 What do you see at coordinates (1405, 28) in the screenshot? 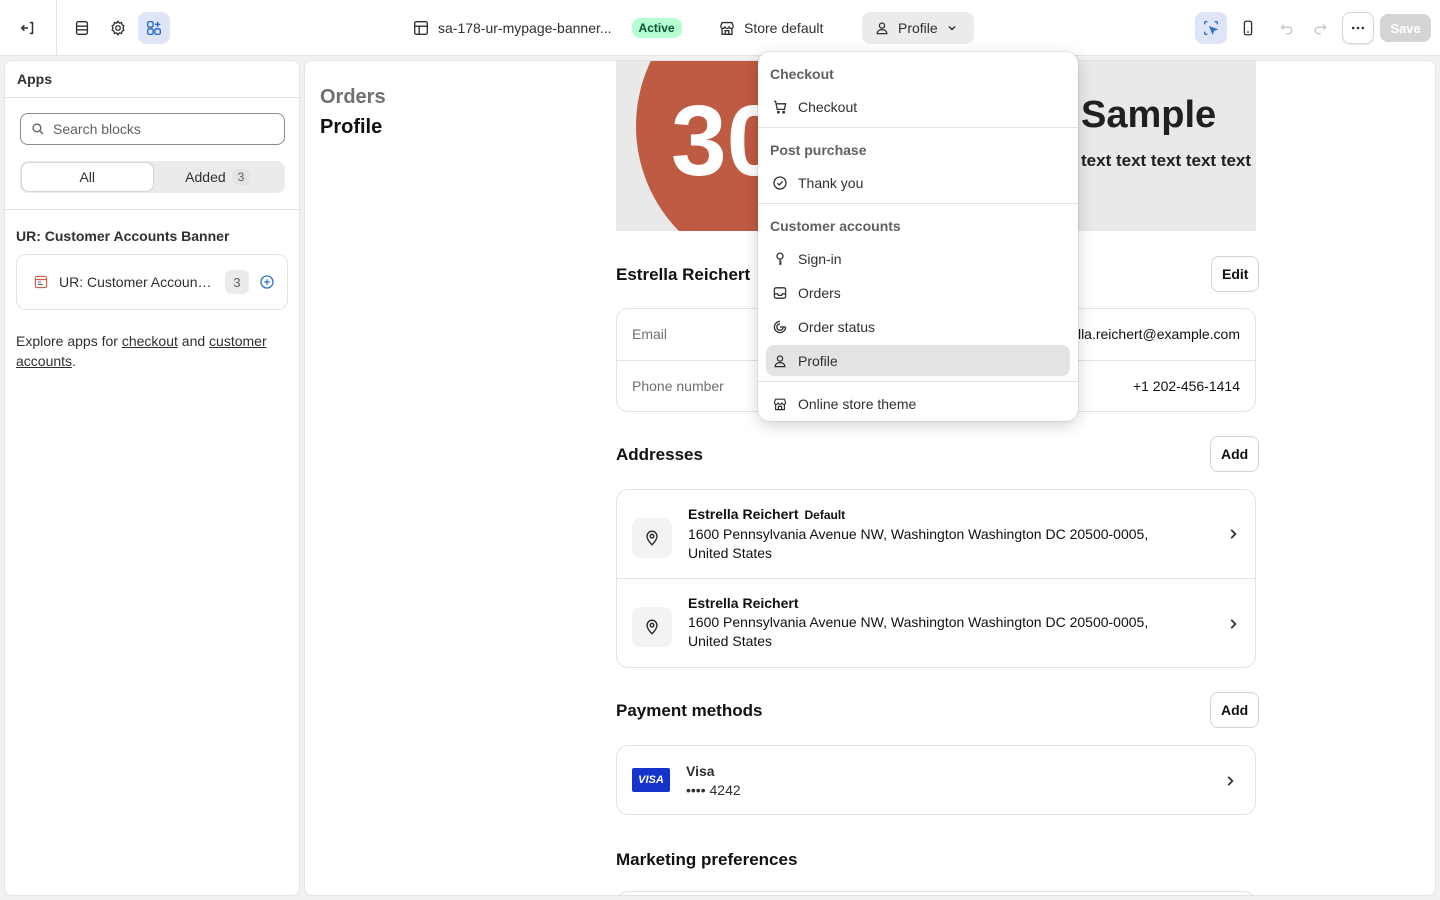
I see `save-button: Save` at bounding box center [1405, 28].